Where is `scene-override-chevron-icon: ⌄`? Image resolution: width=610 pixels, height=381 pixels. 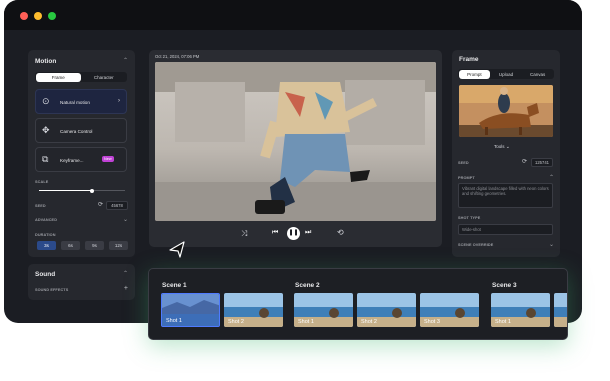
scene-override-chevron-icon: ⌄ is located at coordinates (551, 244).